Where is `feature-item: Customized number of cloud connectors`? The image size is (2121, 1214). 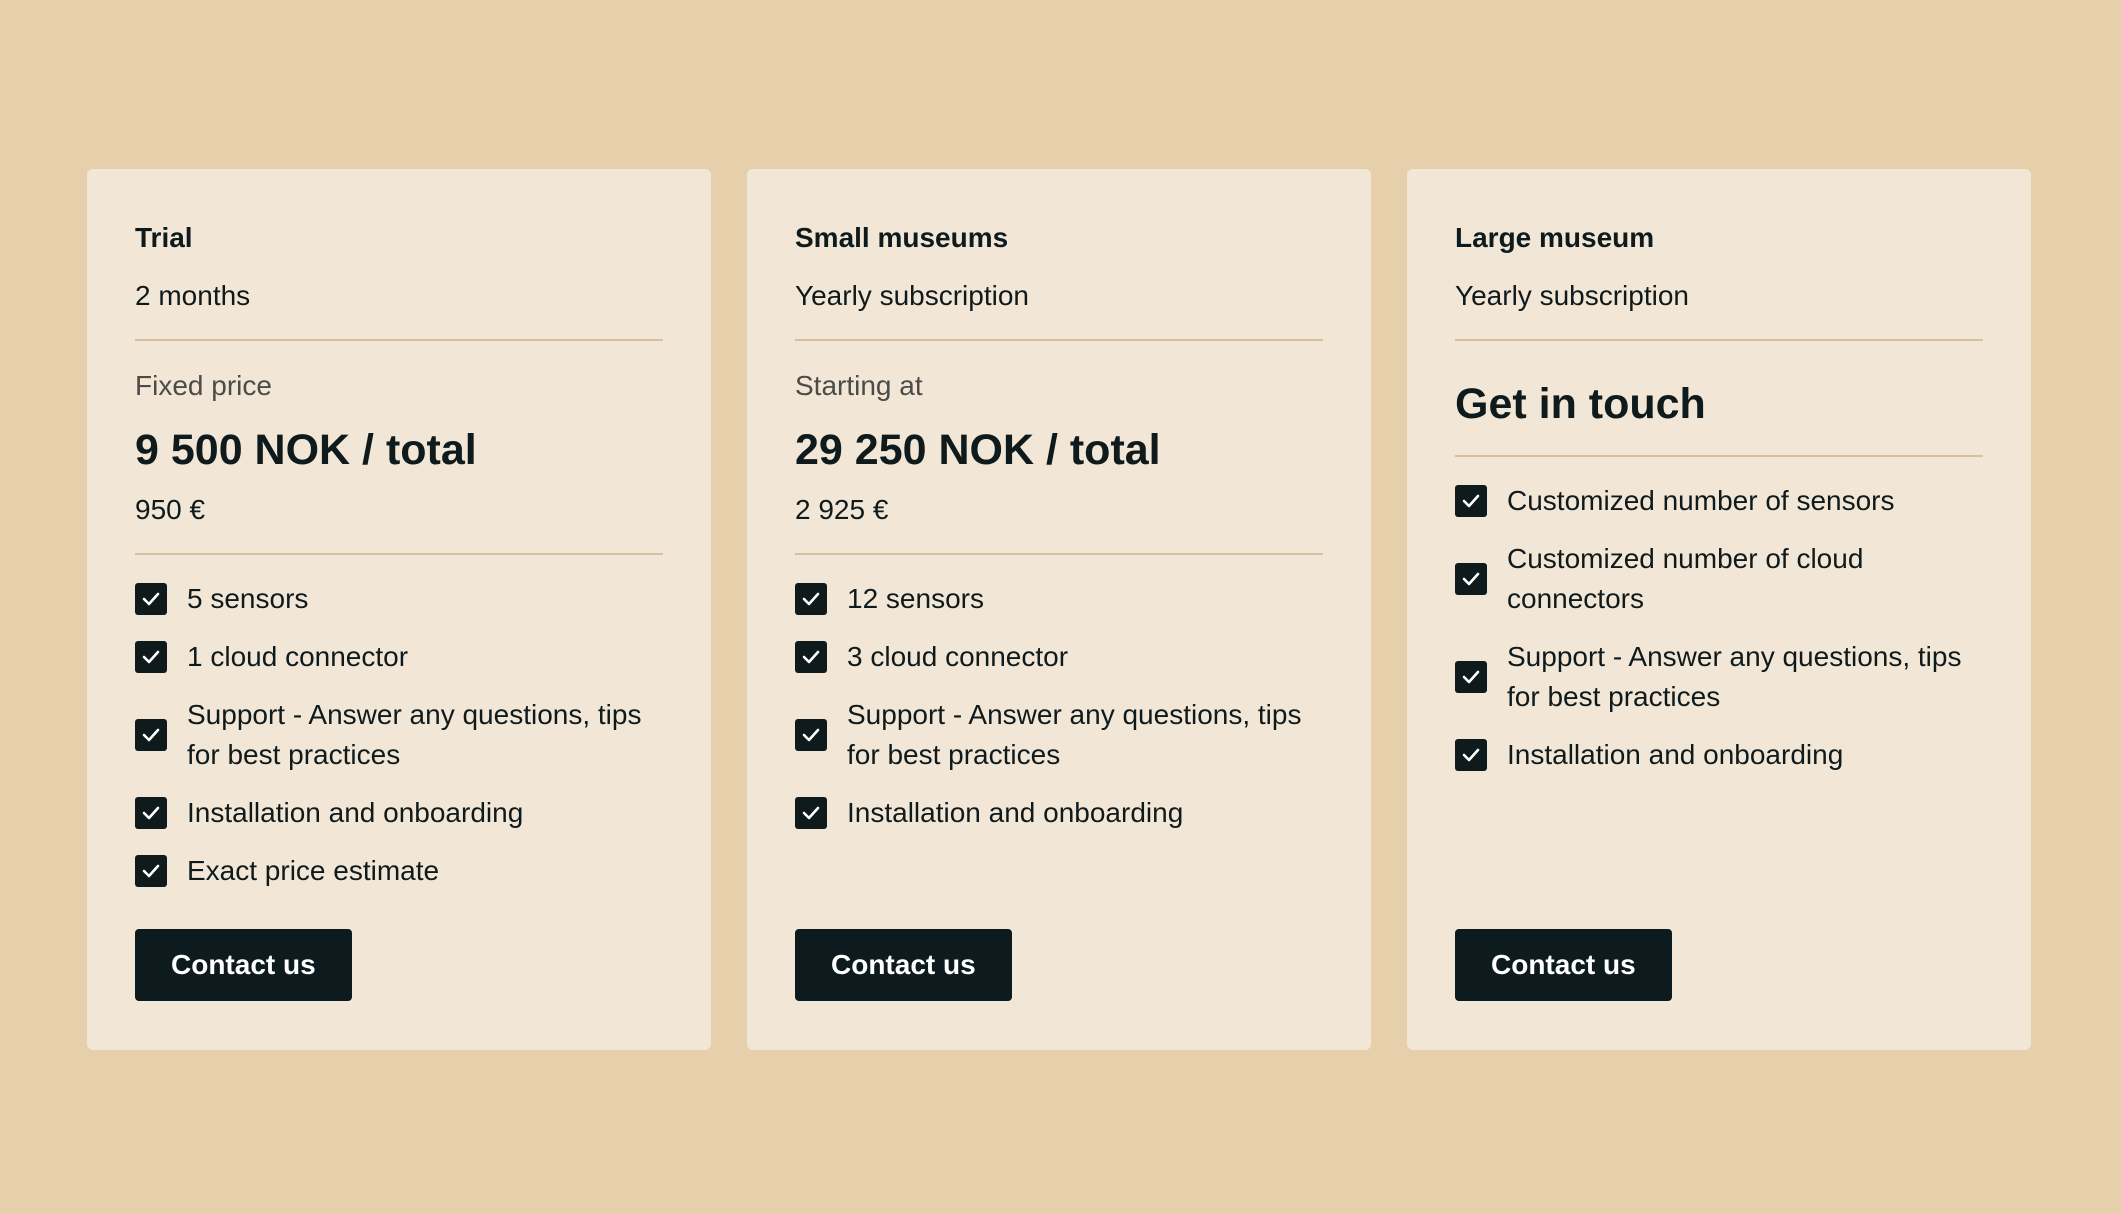
feature-item: Customized number of cloud connectors is located at coordinates (1719, 579).